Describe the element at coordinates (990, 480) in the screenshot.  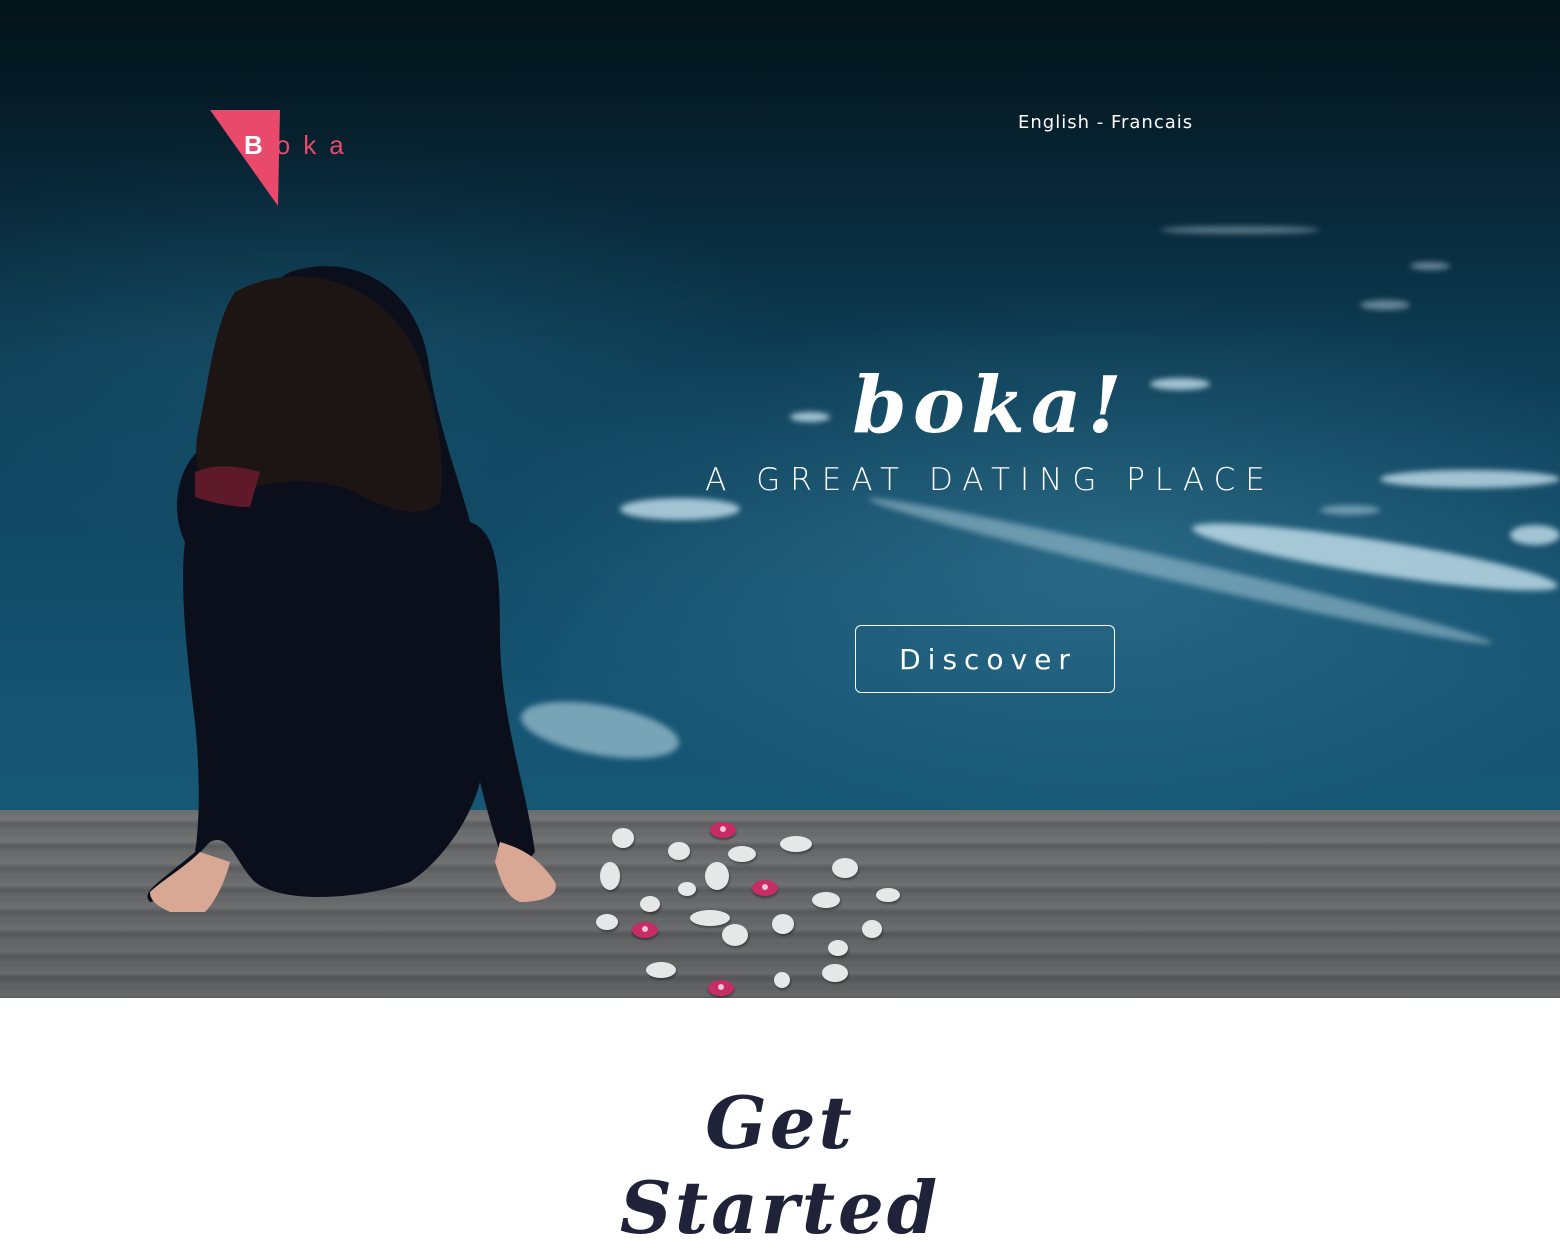
I see `hero-tagline: A GREAT DATING PLACE` at that location.